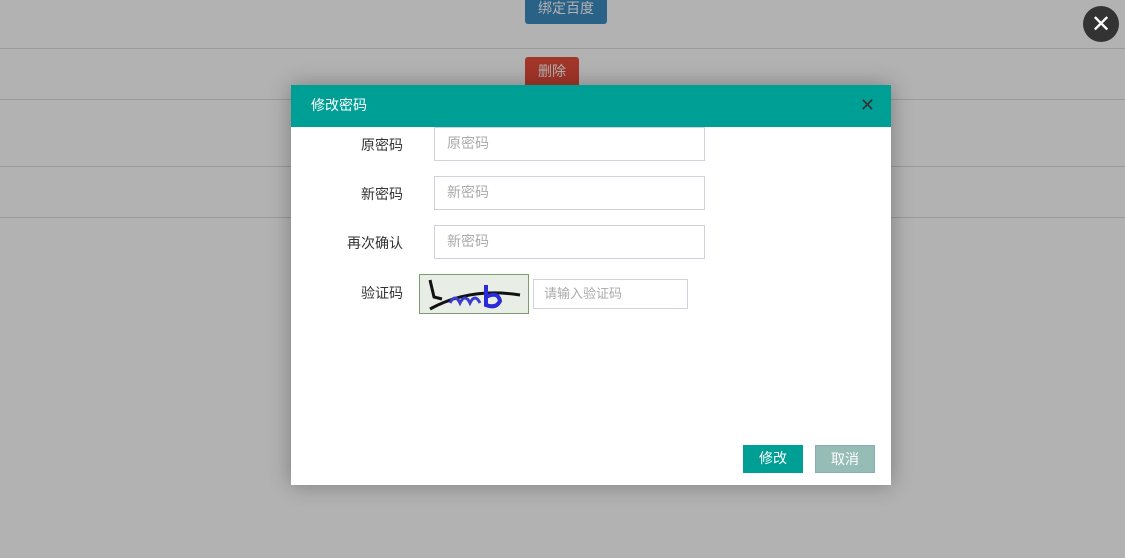 This screenshot has width=1125, height=558. Describe the element at coordinates (569, 193) in the screenshot. I see `new-password-input` at that location.